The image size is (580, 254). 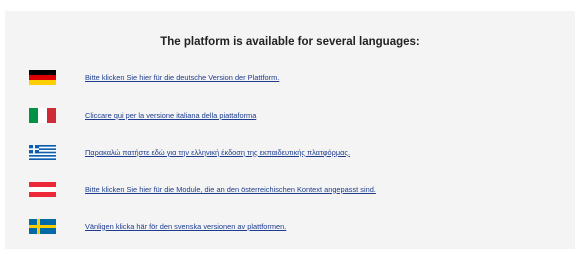 What do you see at coordinates (42, 77) in the screenshot?
I see `germany-flag-icon` at bounding box center [42, 77].